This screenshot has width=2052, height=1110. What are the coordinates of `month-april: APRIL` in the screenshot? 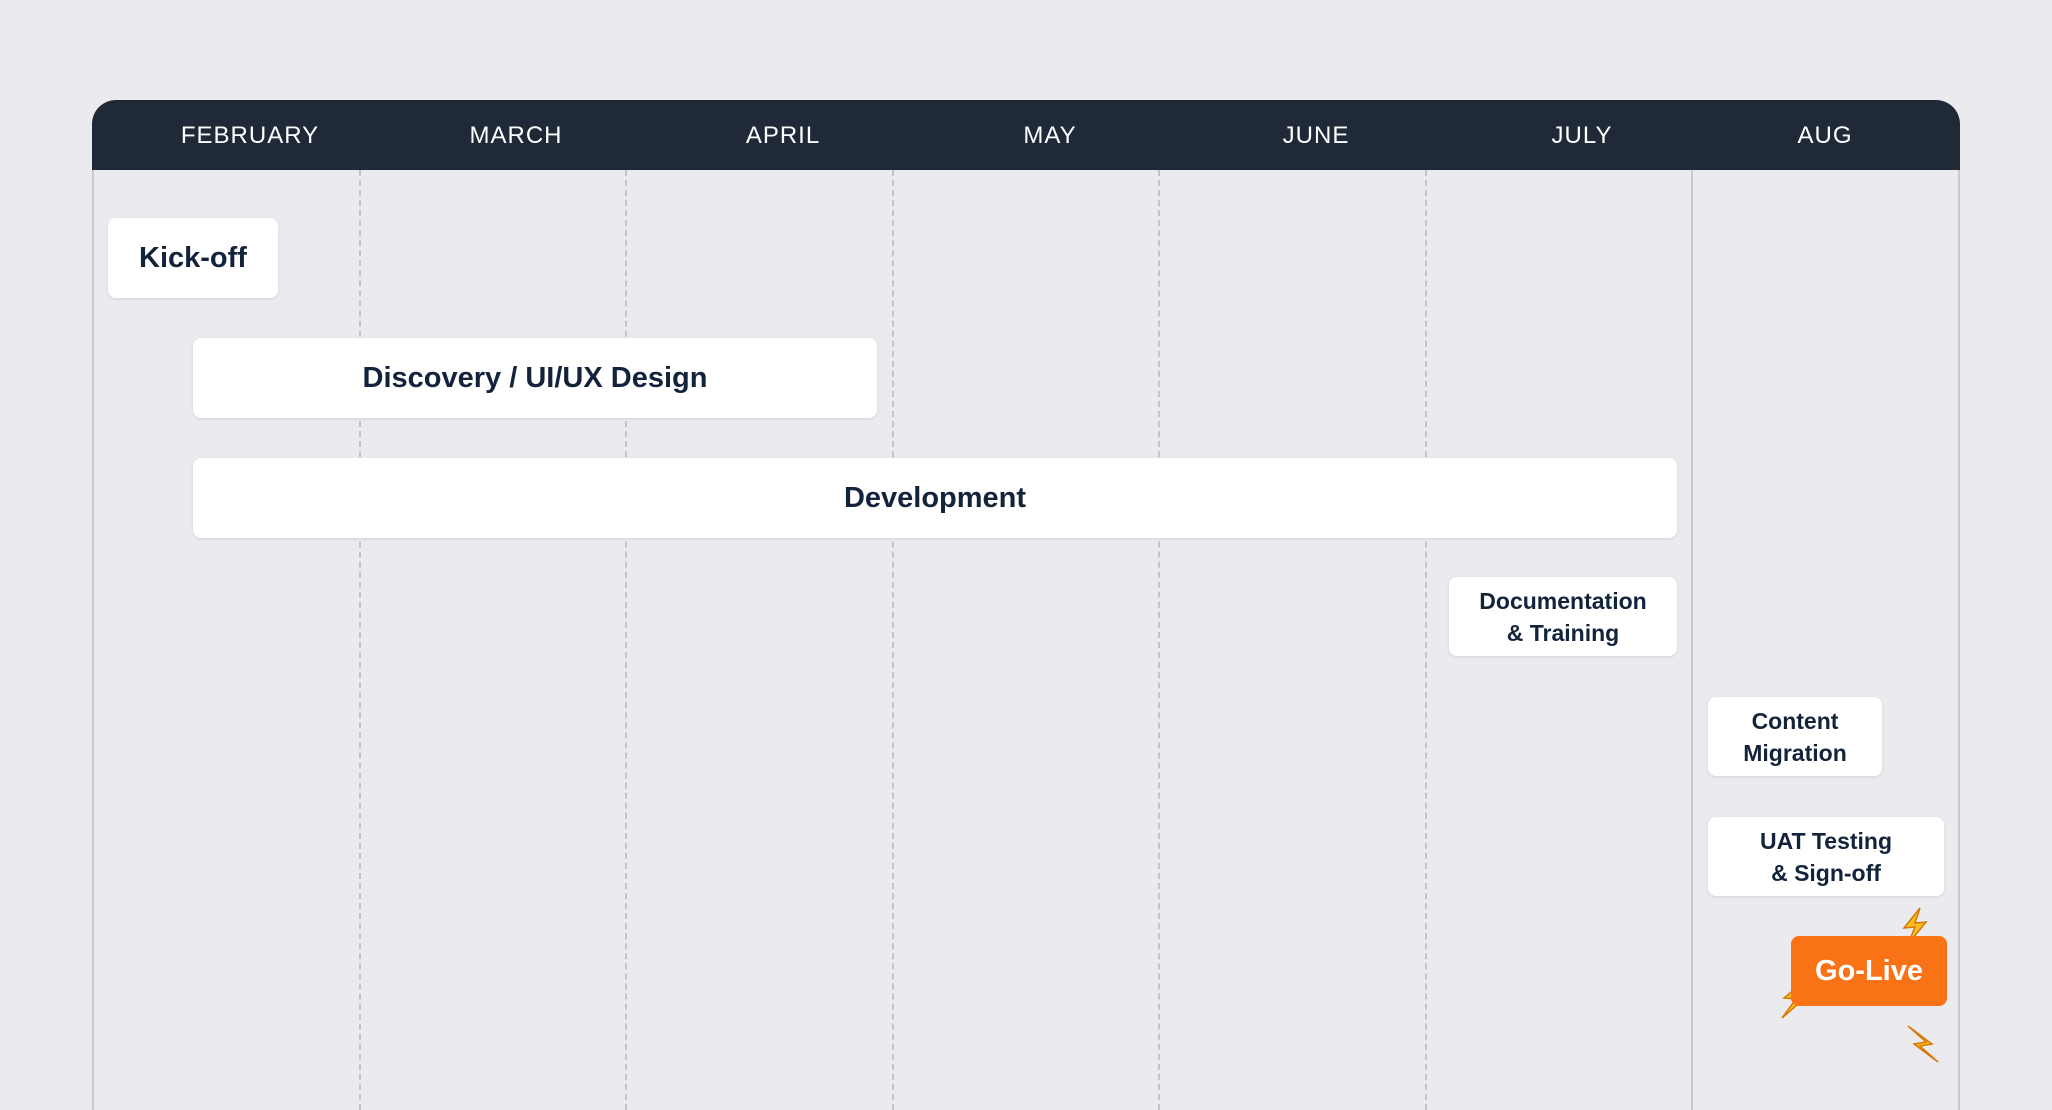 It's located at (783, 135).